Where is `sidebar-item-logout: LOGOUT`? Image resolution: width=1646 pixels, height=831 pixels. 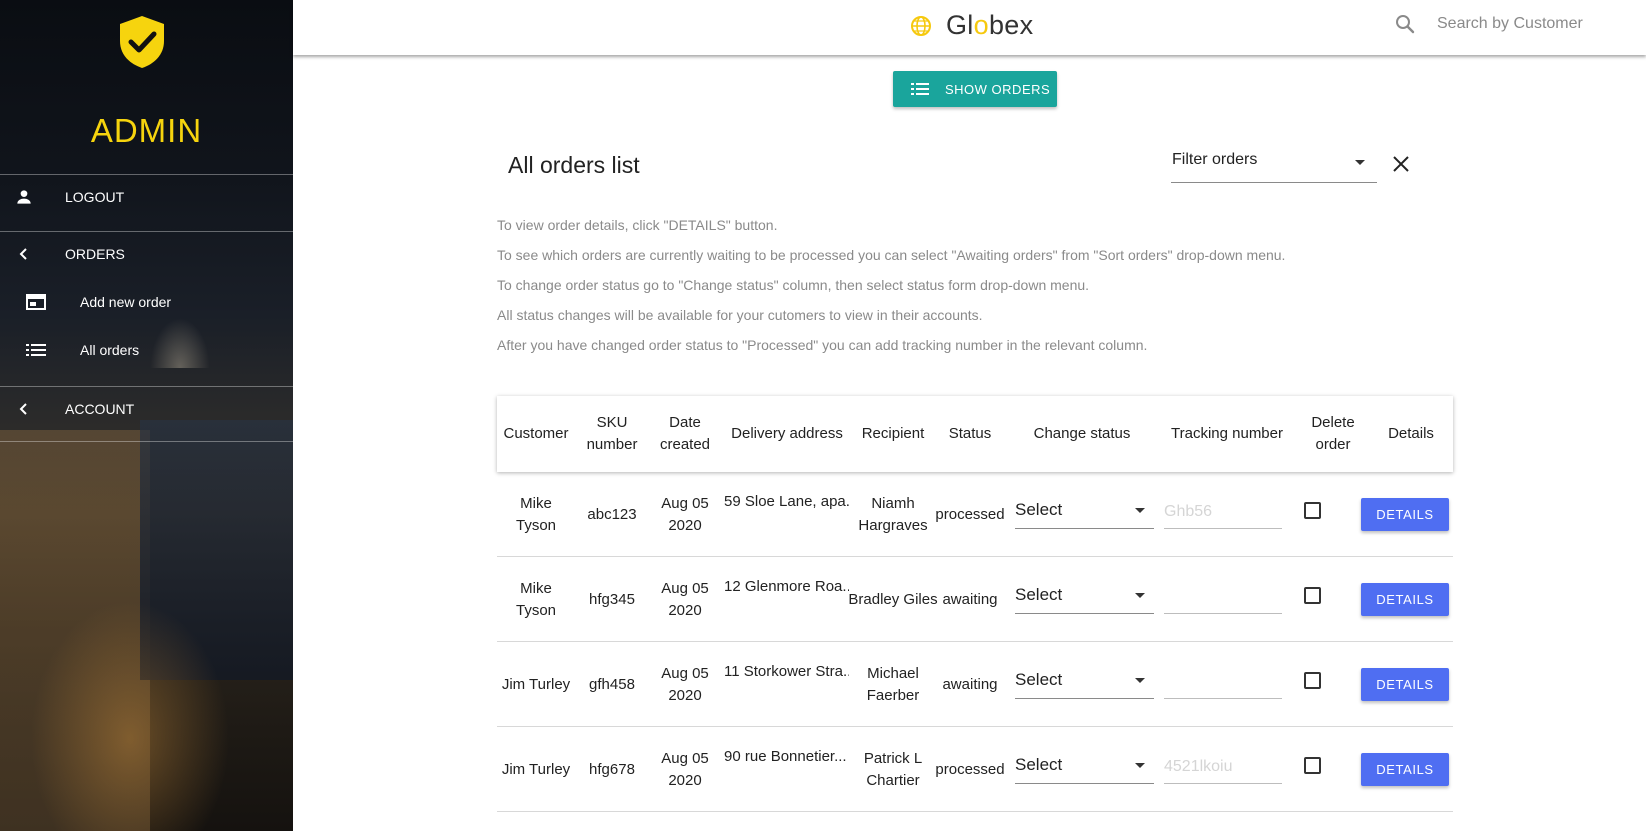
sidebar-item-logout: LOGOUT is located at coordinates (146, 197).